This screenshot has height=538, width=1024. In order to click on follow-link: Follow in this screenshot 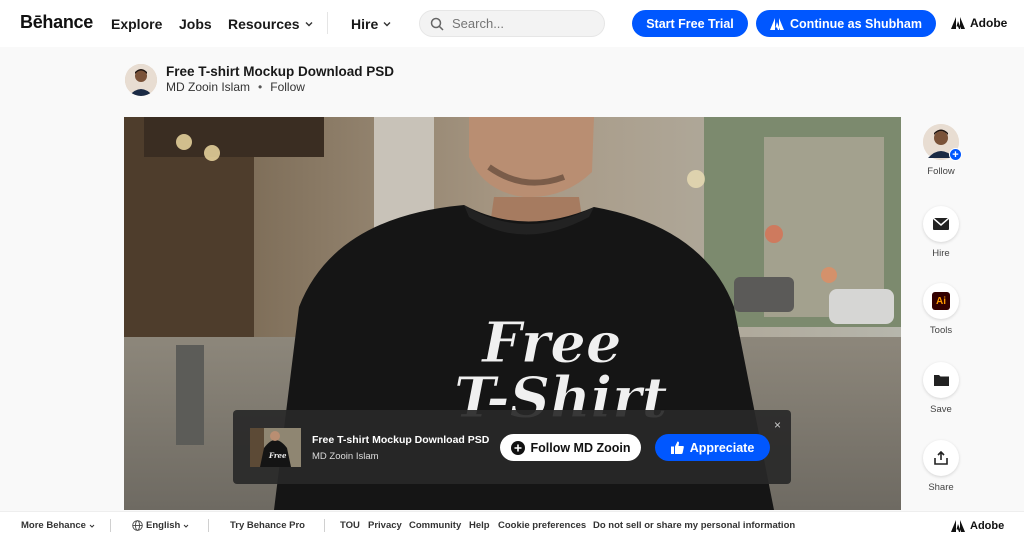, I will do `click(287, 87)`.